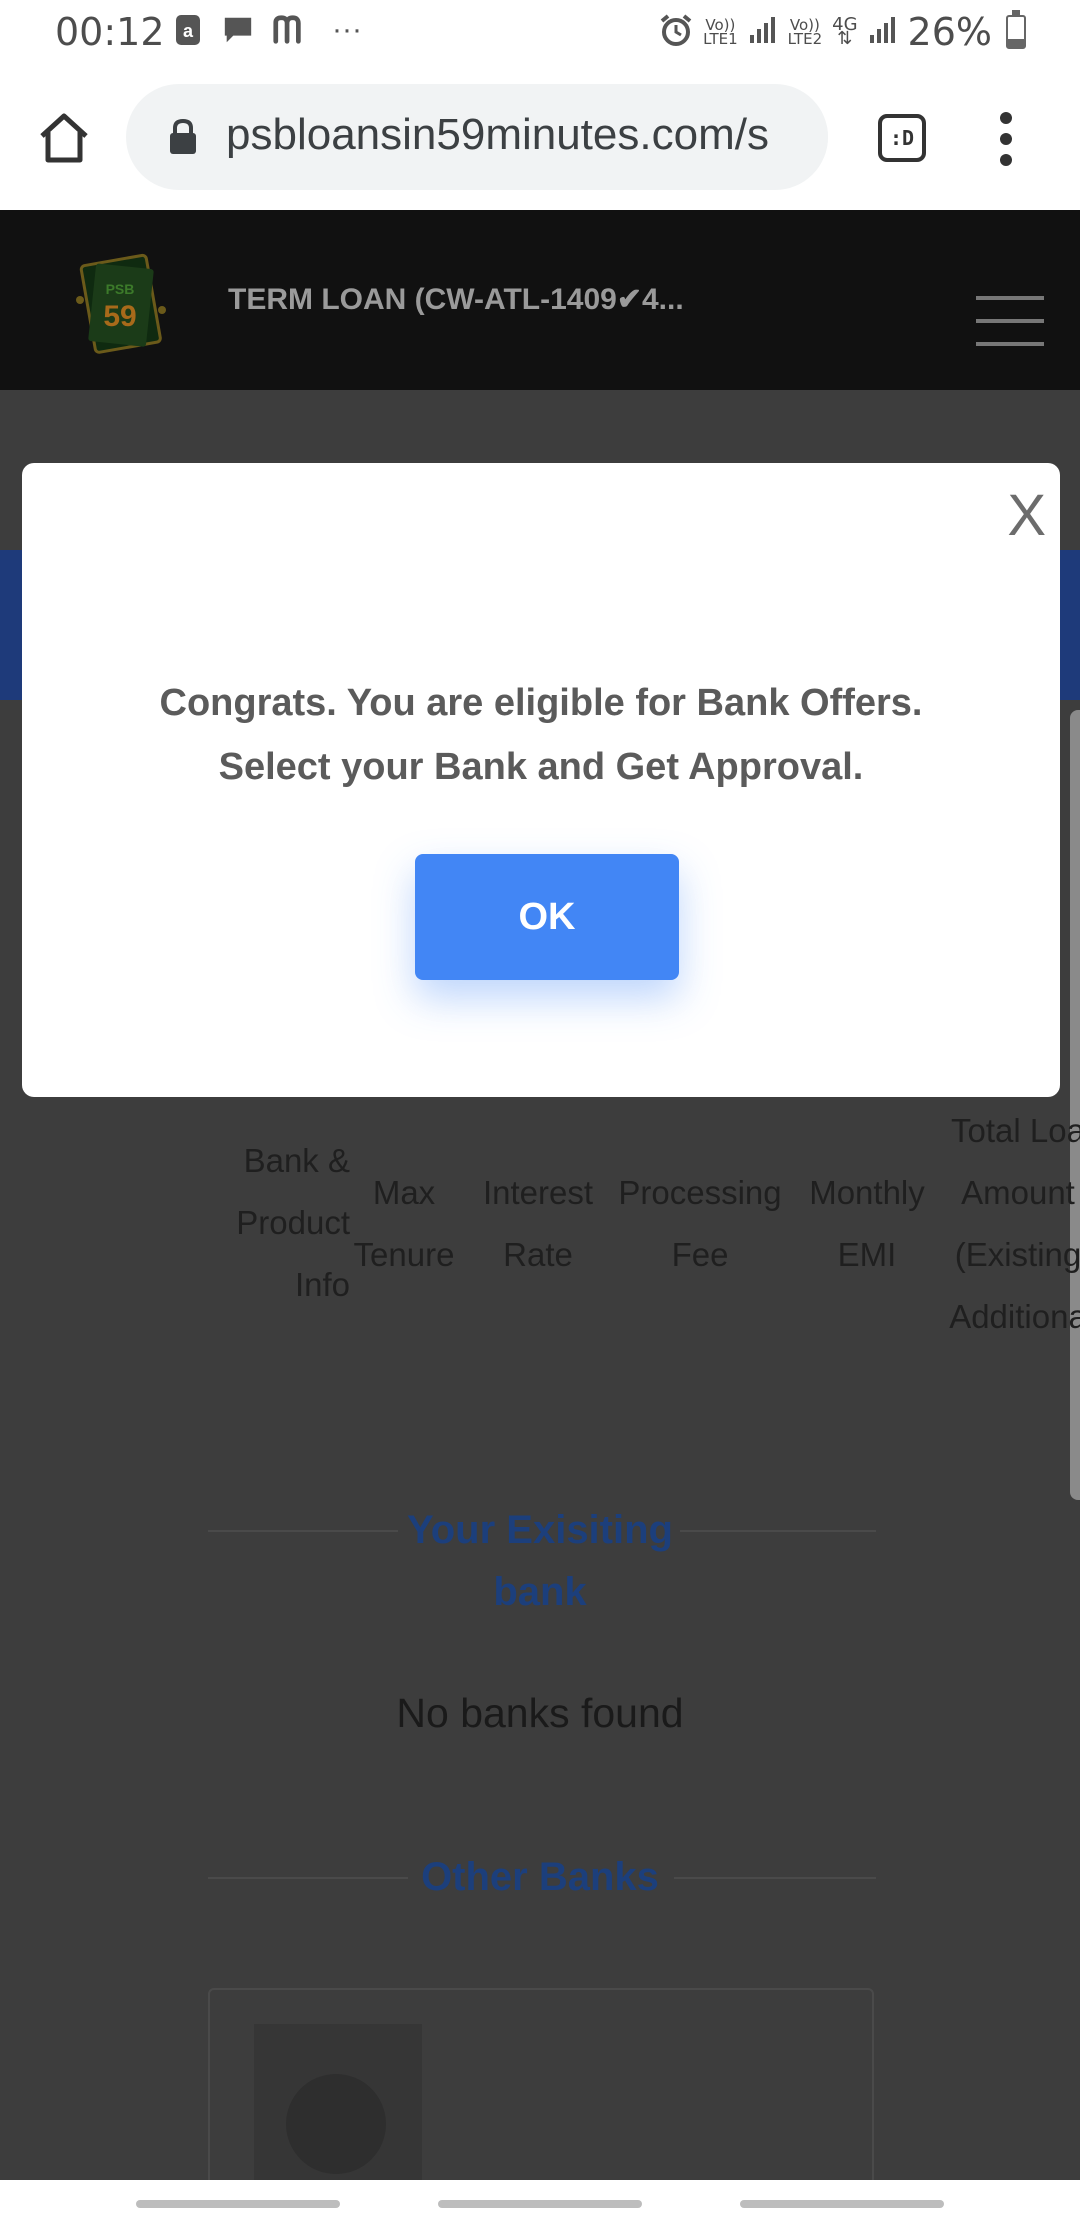 This screenshot has height=2220, width=1080. I want to click on no-banks-message: No banks found, so click(540, 1713).